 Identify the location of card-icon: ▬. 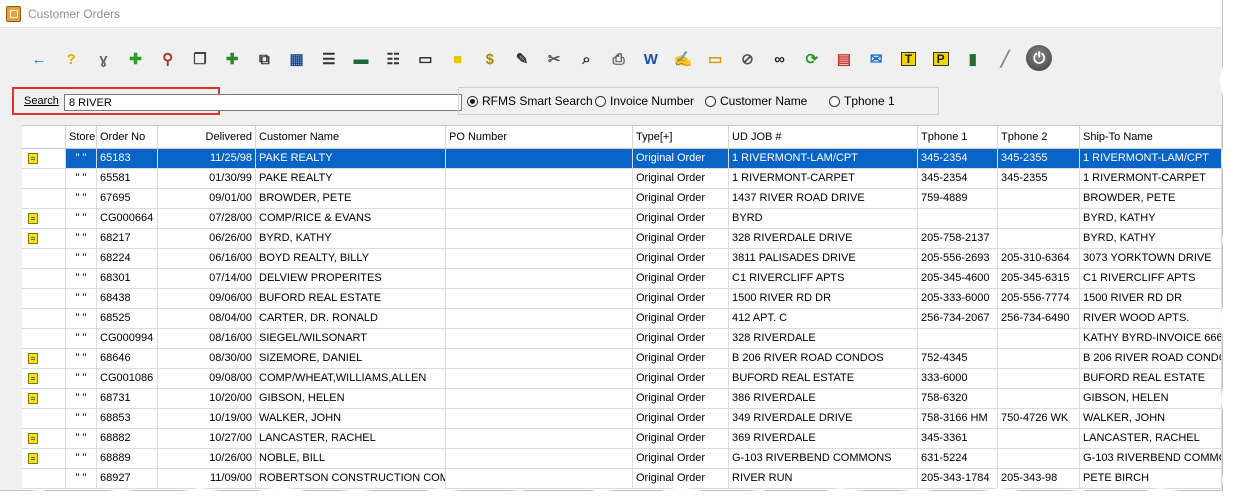
(361, 59).